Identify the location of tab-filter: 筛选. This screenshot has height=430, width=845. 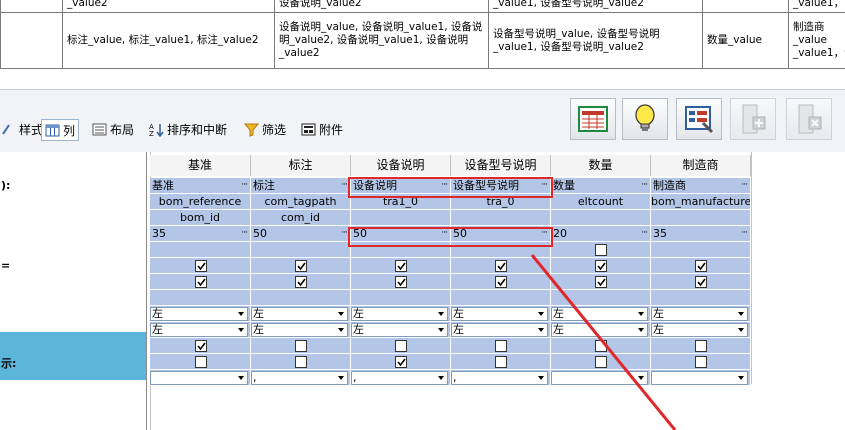
(265, 129).